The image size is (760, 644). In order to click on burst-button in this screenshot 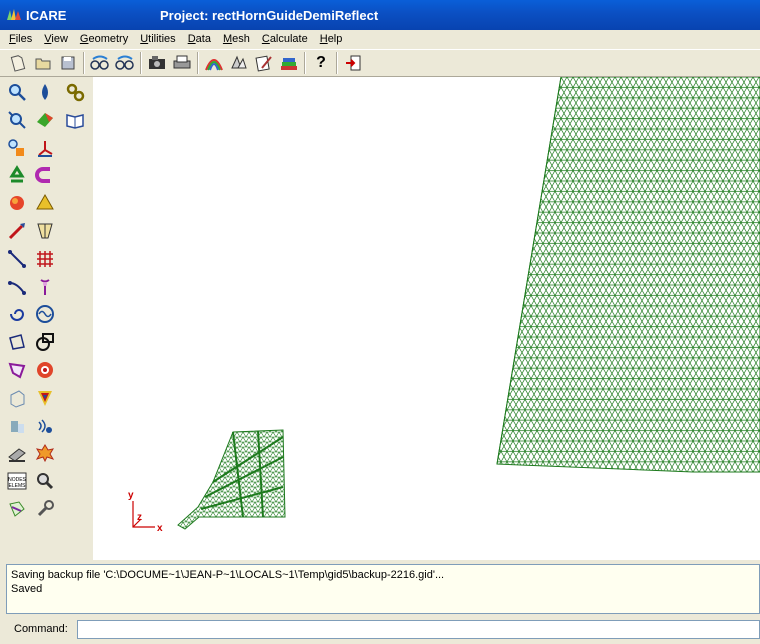, I will do `click(45, 453)`.